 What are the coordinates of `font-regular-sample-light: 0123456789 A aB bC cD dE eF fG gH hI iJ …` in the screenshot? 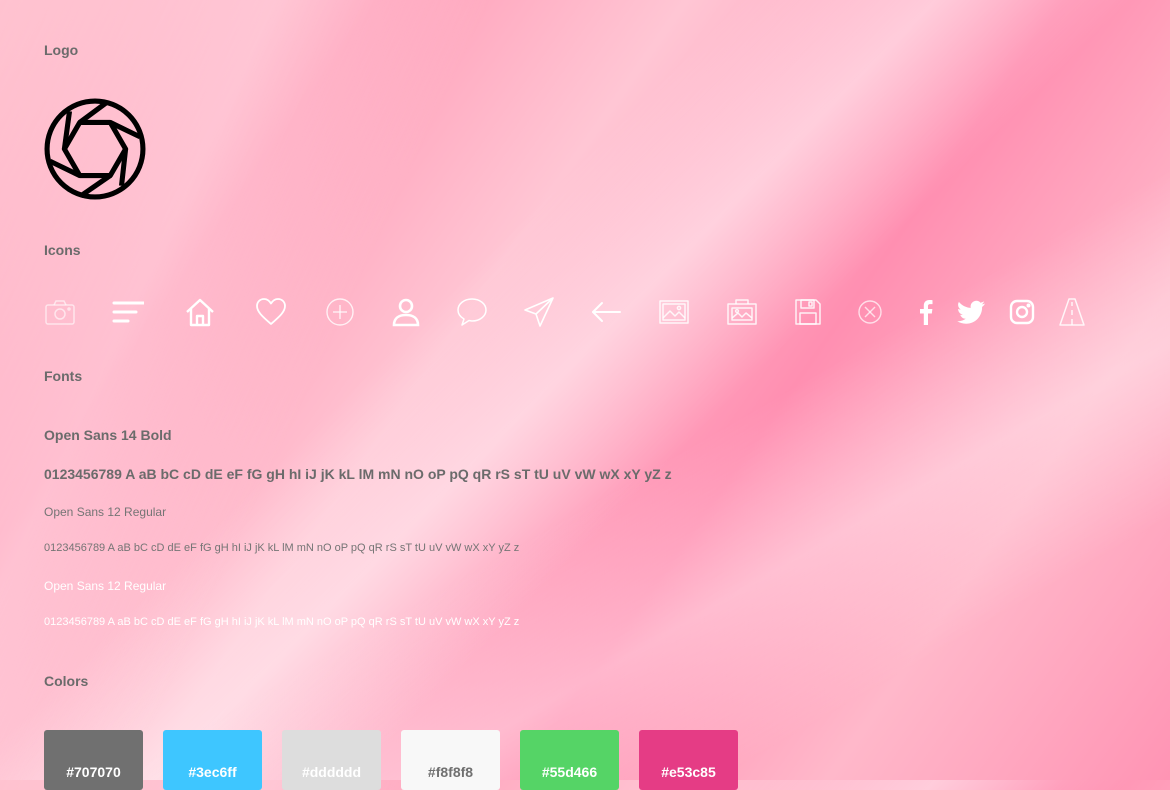 It's located at (282, 622).